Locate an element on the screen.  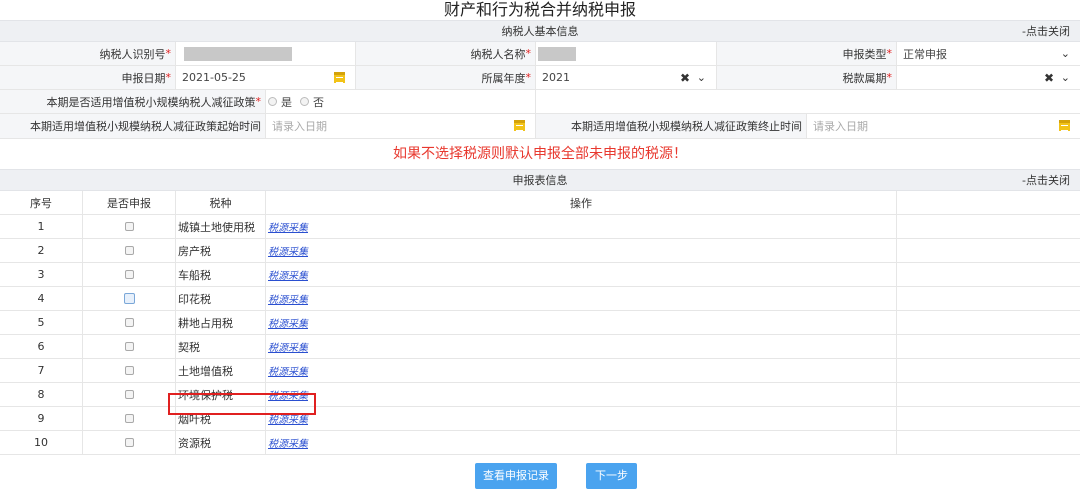
declare-table-collapse-toggle: -点击关闭 is located at coordinates (1046, 181).